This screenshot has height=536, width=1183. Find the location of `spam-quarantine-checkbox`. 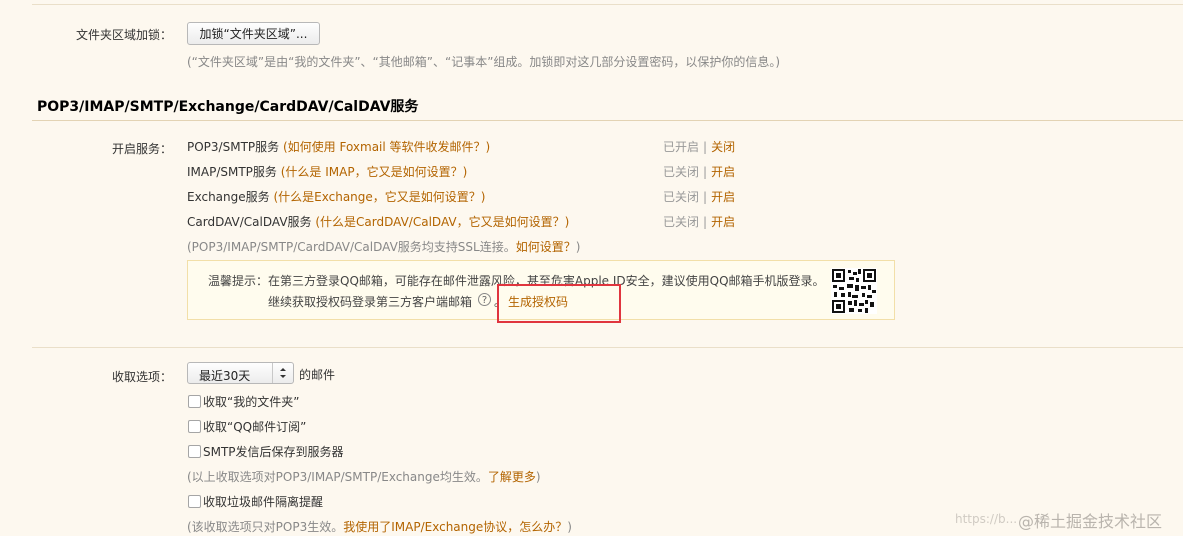

spam-quarantine-checkbox is located at coordinates (194, 501).